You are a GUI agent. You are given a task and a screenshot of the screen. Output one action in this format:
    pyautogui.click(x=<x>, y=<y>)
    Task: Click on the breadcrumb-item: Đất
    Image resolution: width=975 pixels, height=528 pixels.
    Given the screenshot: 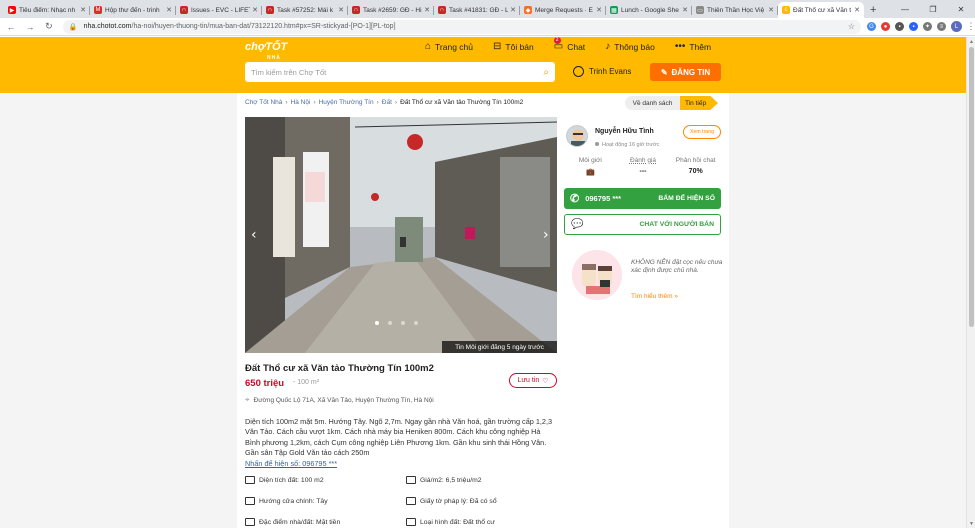 What is the action you would take?
    pyautogui.click(x=387, y=102)
    